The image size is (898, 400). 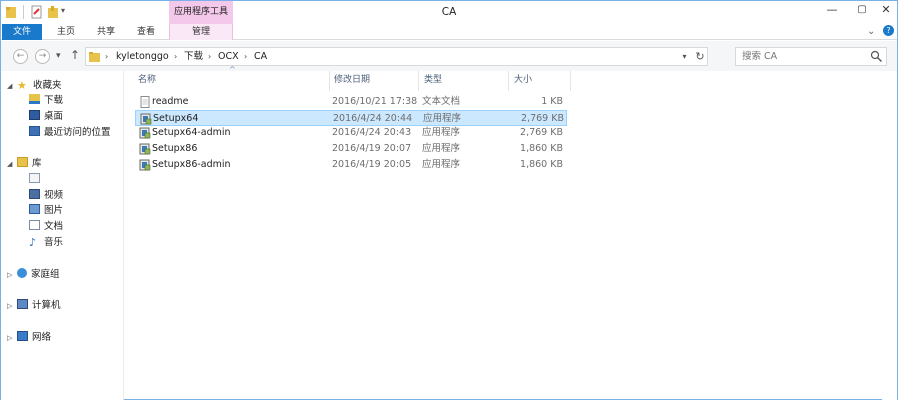 What do you see at coordinates (22, 32) in the screenshot?
I see `tab-file: 文件` at bounding box center [22, 32].